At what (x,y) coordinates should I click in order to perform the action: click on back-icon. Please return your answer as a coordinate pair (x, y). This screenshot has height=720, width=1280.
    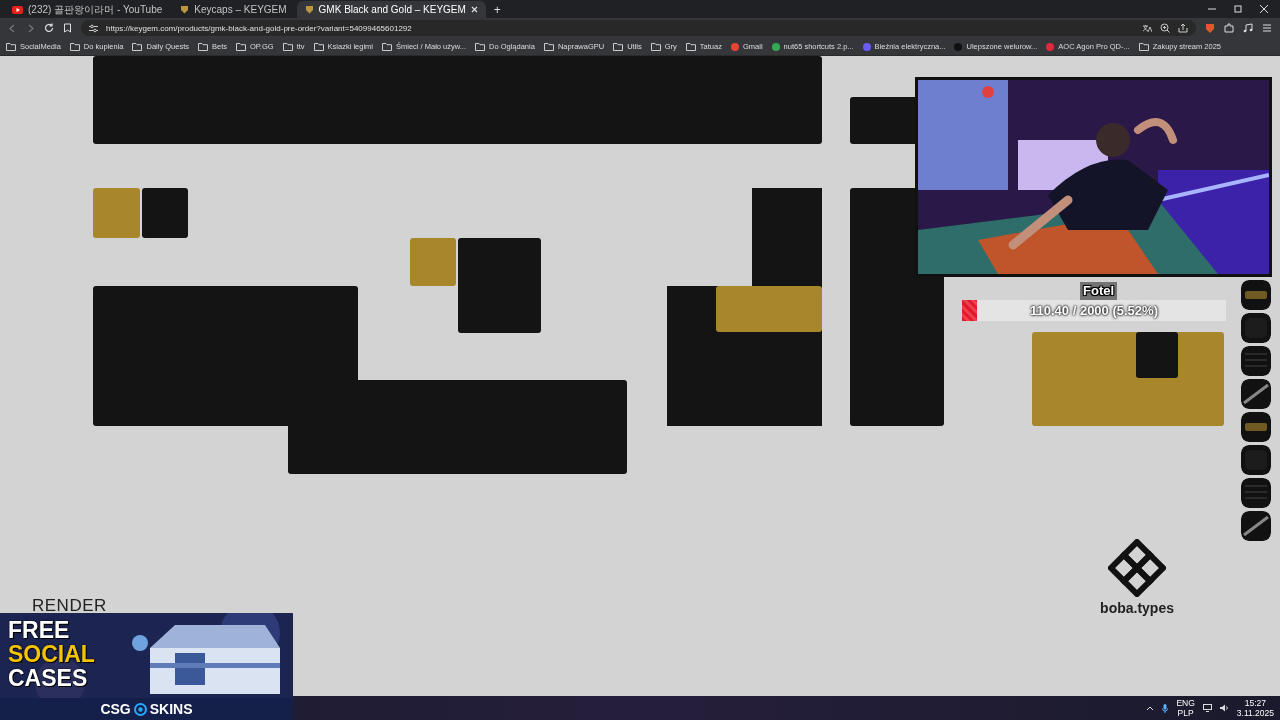
    Looking at the image, I should click on (12, 28).